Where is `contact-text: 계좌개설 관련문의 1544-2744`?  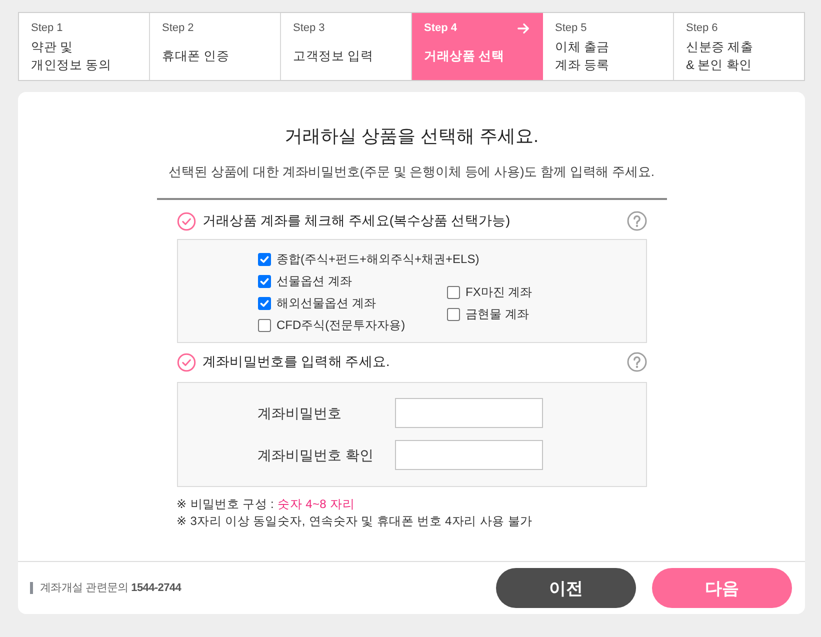
contact-text: 계좌개설 관련문의 1544-2744 is located at coordinates (106, 588).